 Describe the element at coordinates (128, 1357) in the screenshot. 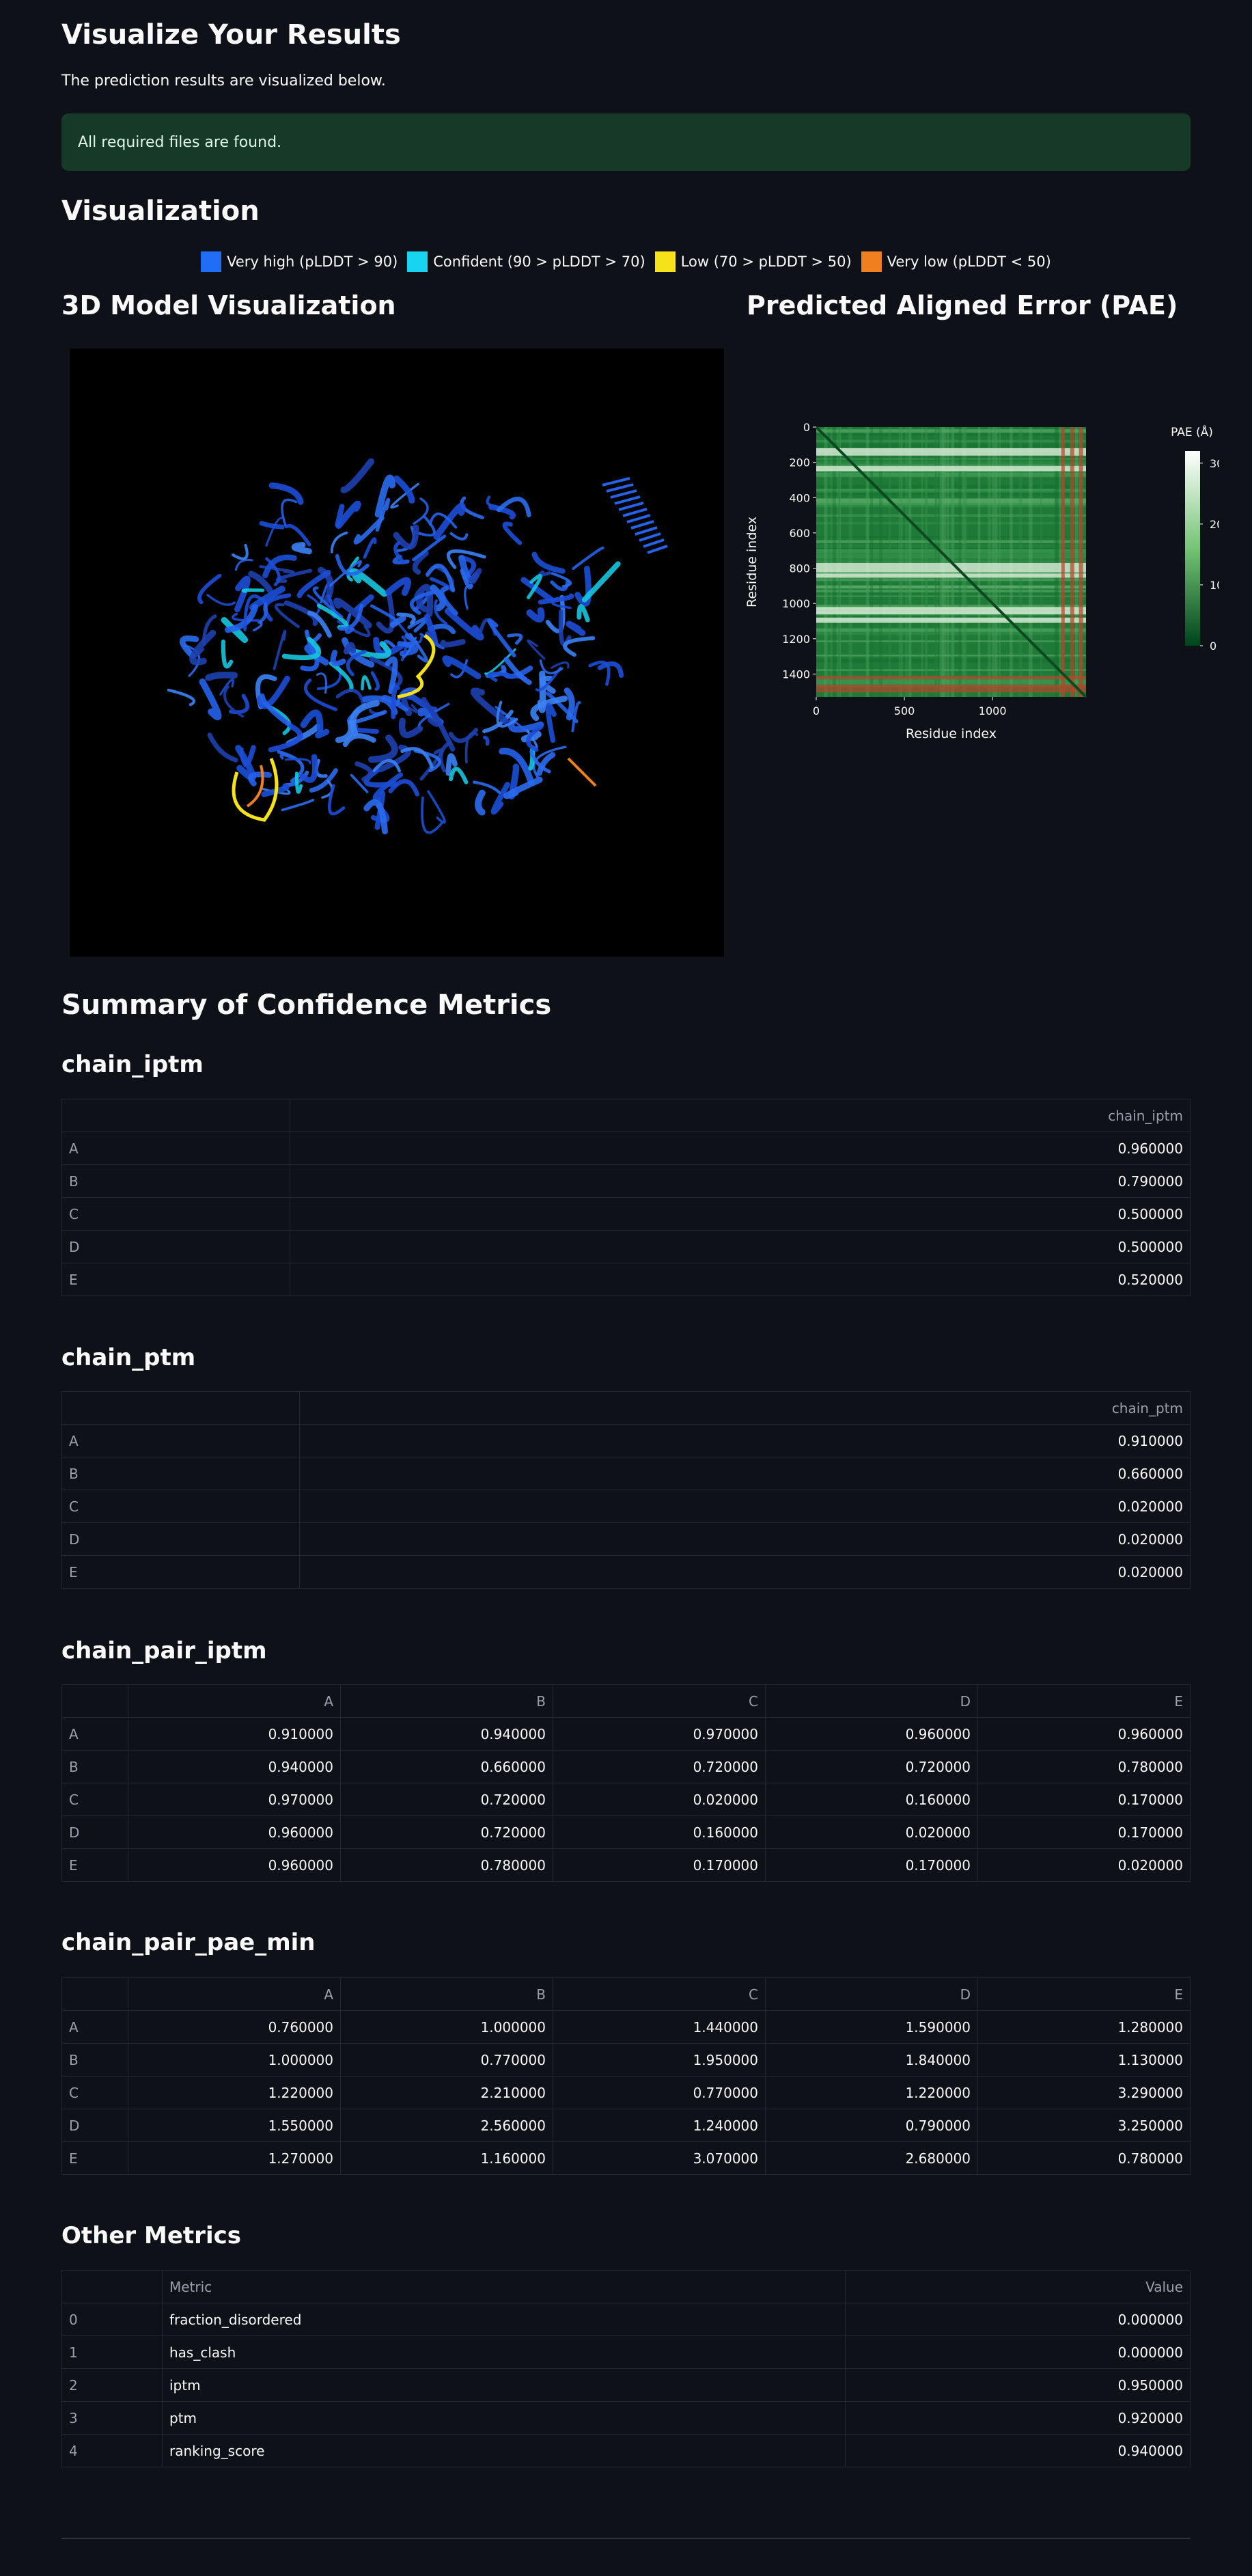

I see `chain-ptm-heading: chain_ptm` at that location.